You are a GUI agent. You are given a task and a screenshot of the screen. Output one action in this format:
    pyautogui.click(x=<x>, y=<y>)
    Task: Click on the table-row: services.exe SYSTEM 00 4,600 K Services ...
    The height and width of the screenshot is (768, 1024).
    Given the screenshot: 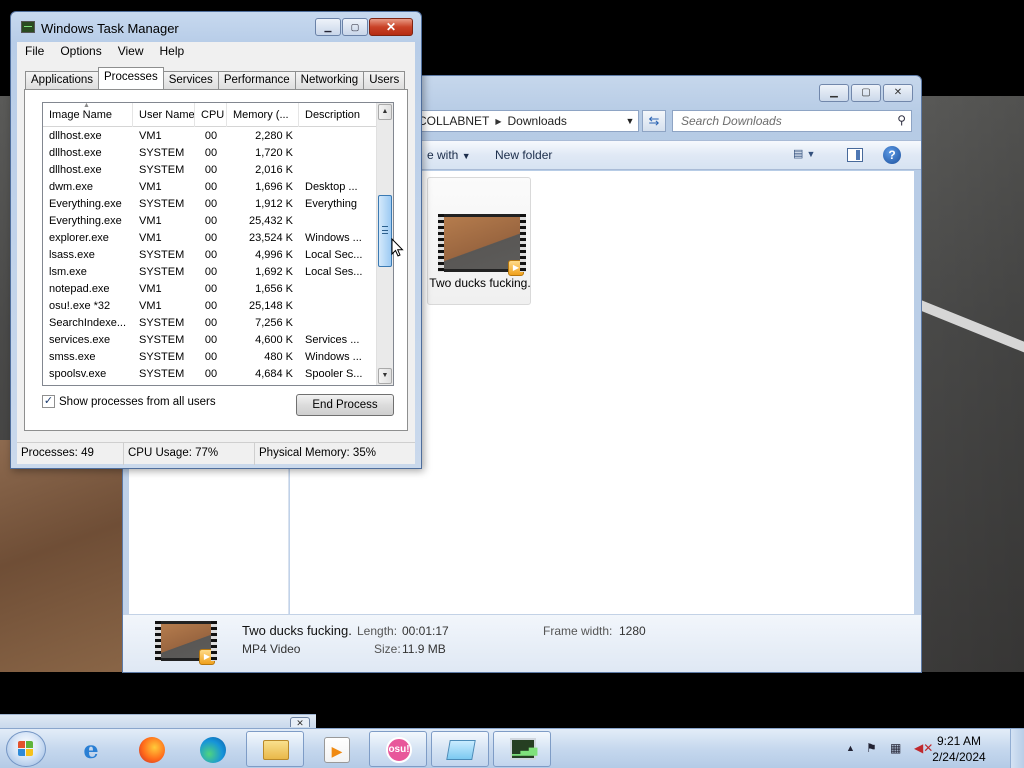 What is the action you would take?
    pyautogui.click(x=210, y=341)
    